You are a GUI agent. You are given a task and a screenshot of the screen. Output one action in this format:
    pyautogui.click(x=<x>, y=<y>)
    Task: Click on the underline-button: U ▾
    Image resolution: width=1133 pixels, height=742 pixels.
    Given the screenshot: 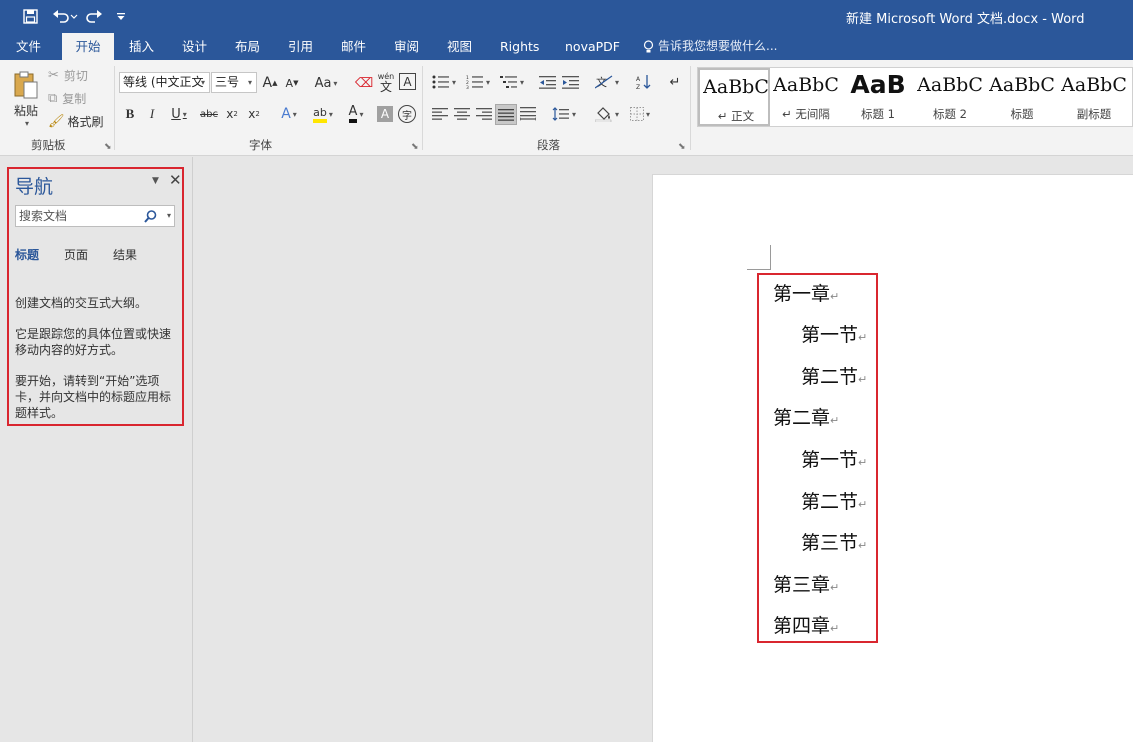 What is the action you would take?
    pyautogui.click(x=179, y=114)
    